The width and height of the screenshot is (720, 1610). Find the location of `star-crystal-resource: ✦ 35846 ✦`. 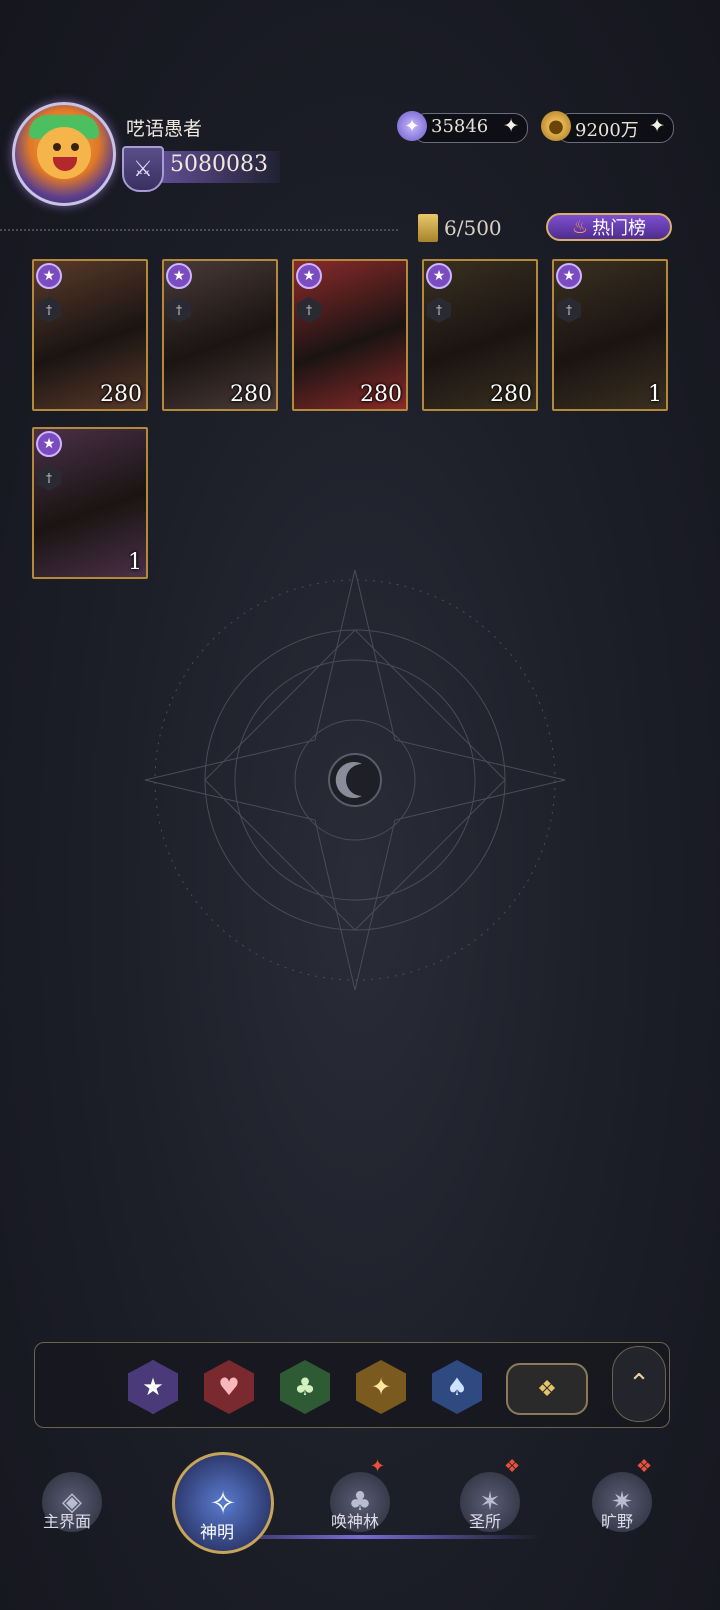

star-crystal-resource: ✦ 35846 ✦ is located at coordinates (462, 127).